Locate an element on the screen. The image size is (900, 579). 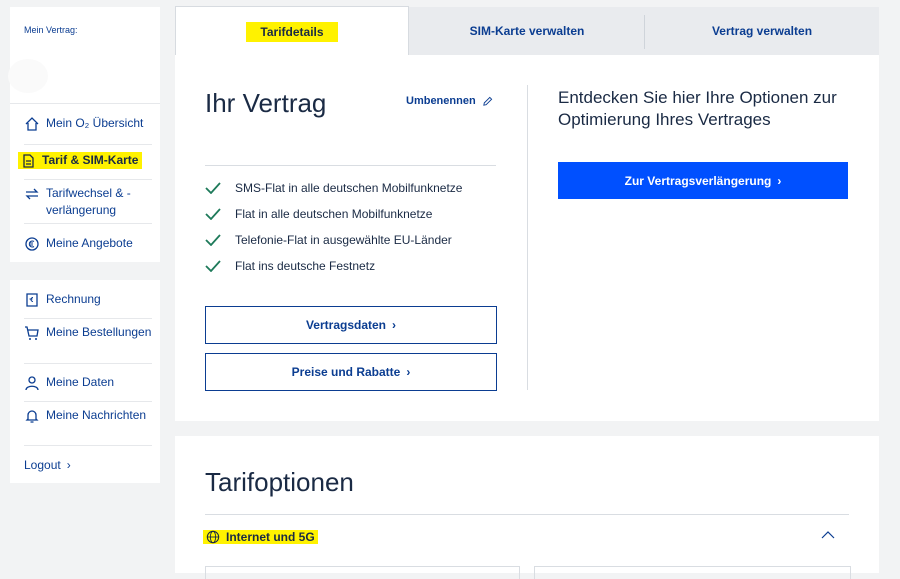
section-title: Tarifoptionen is located at coordinates (279, 482).